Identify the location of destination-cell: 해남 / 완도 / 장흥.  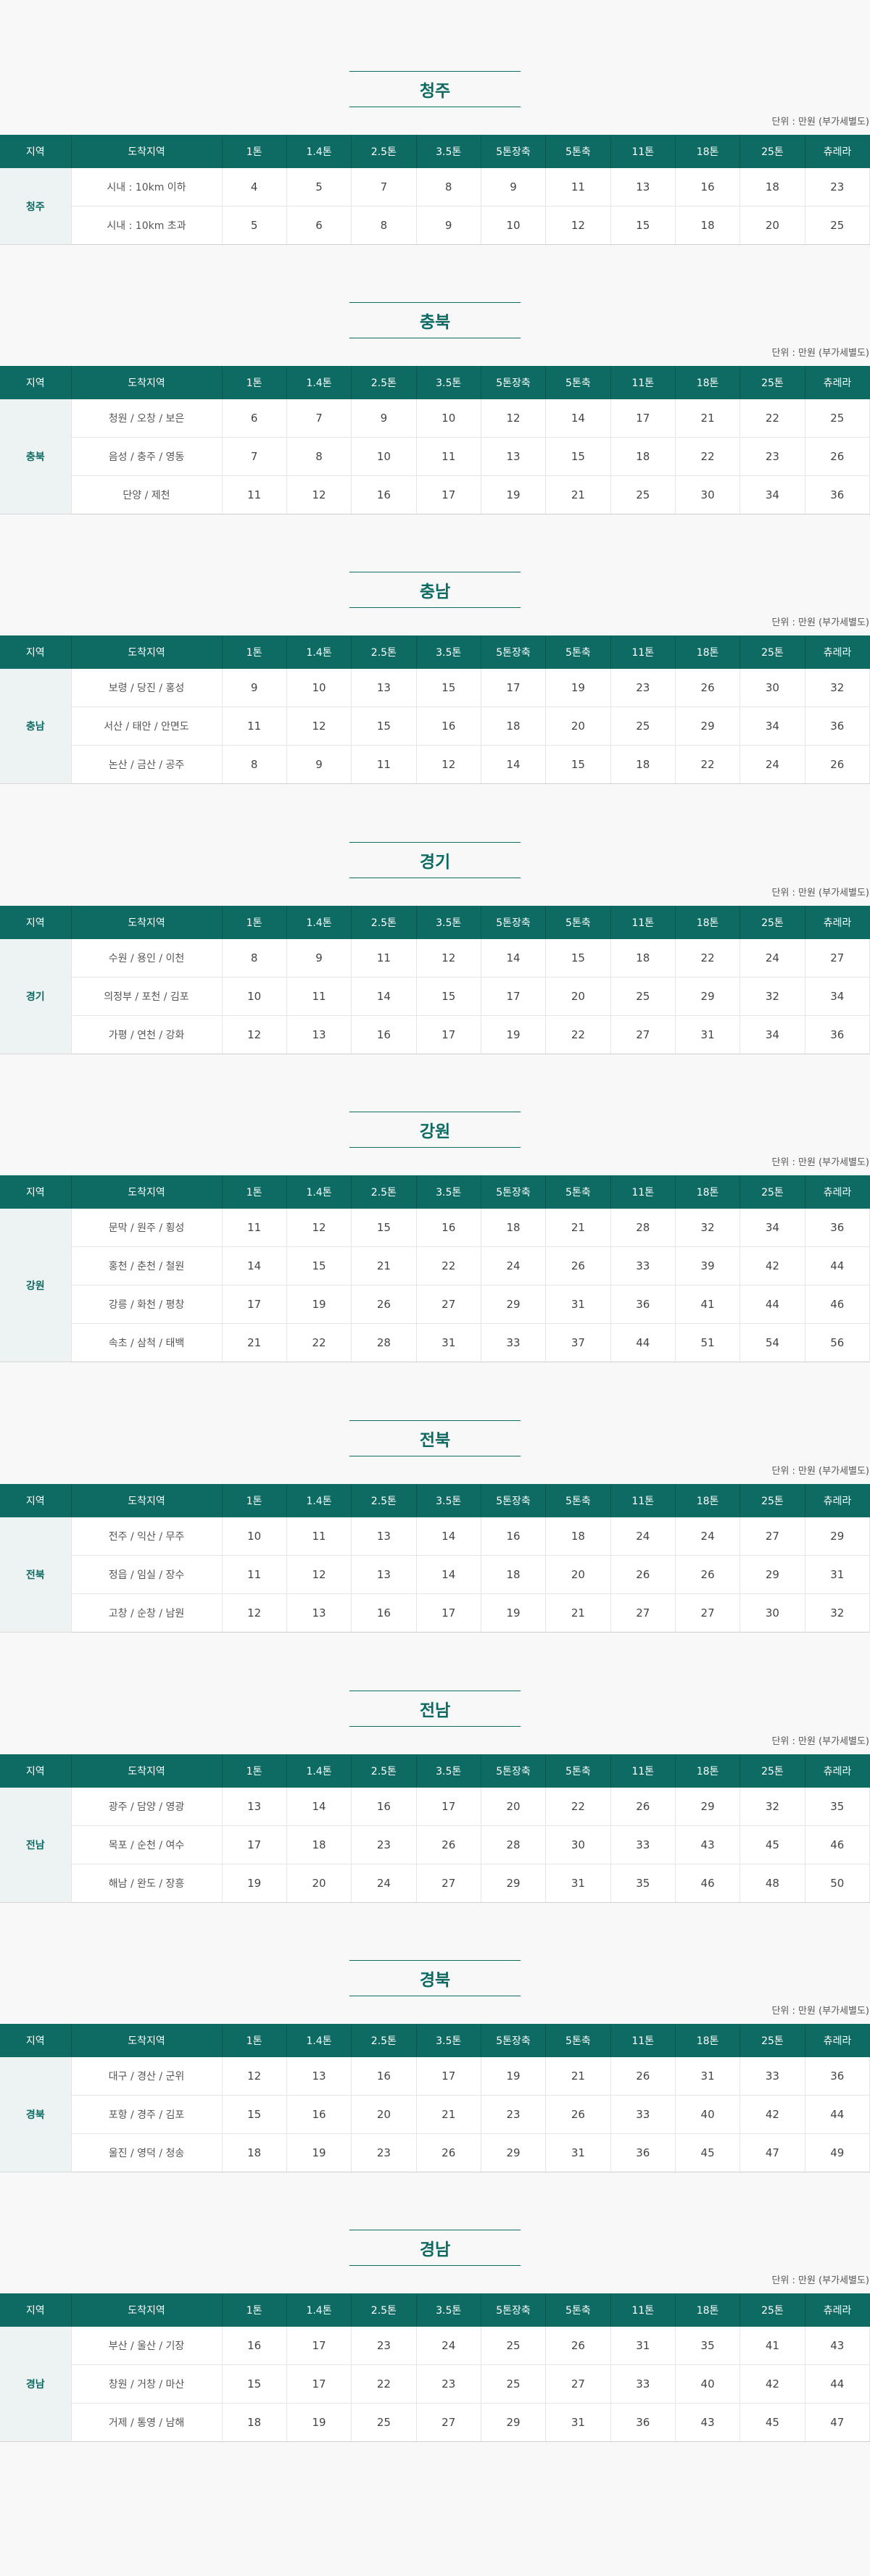
(147, 1883).